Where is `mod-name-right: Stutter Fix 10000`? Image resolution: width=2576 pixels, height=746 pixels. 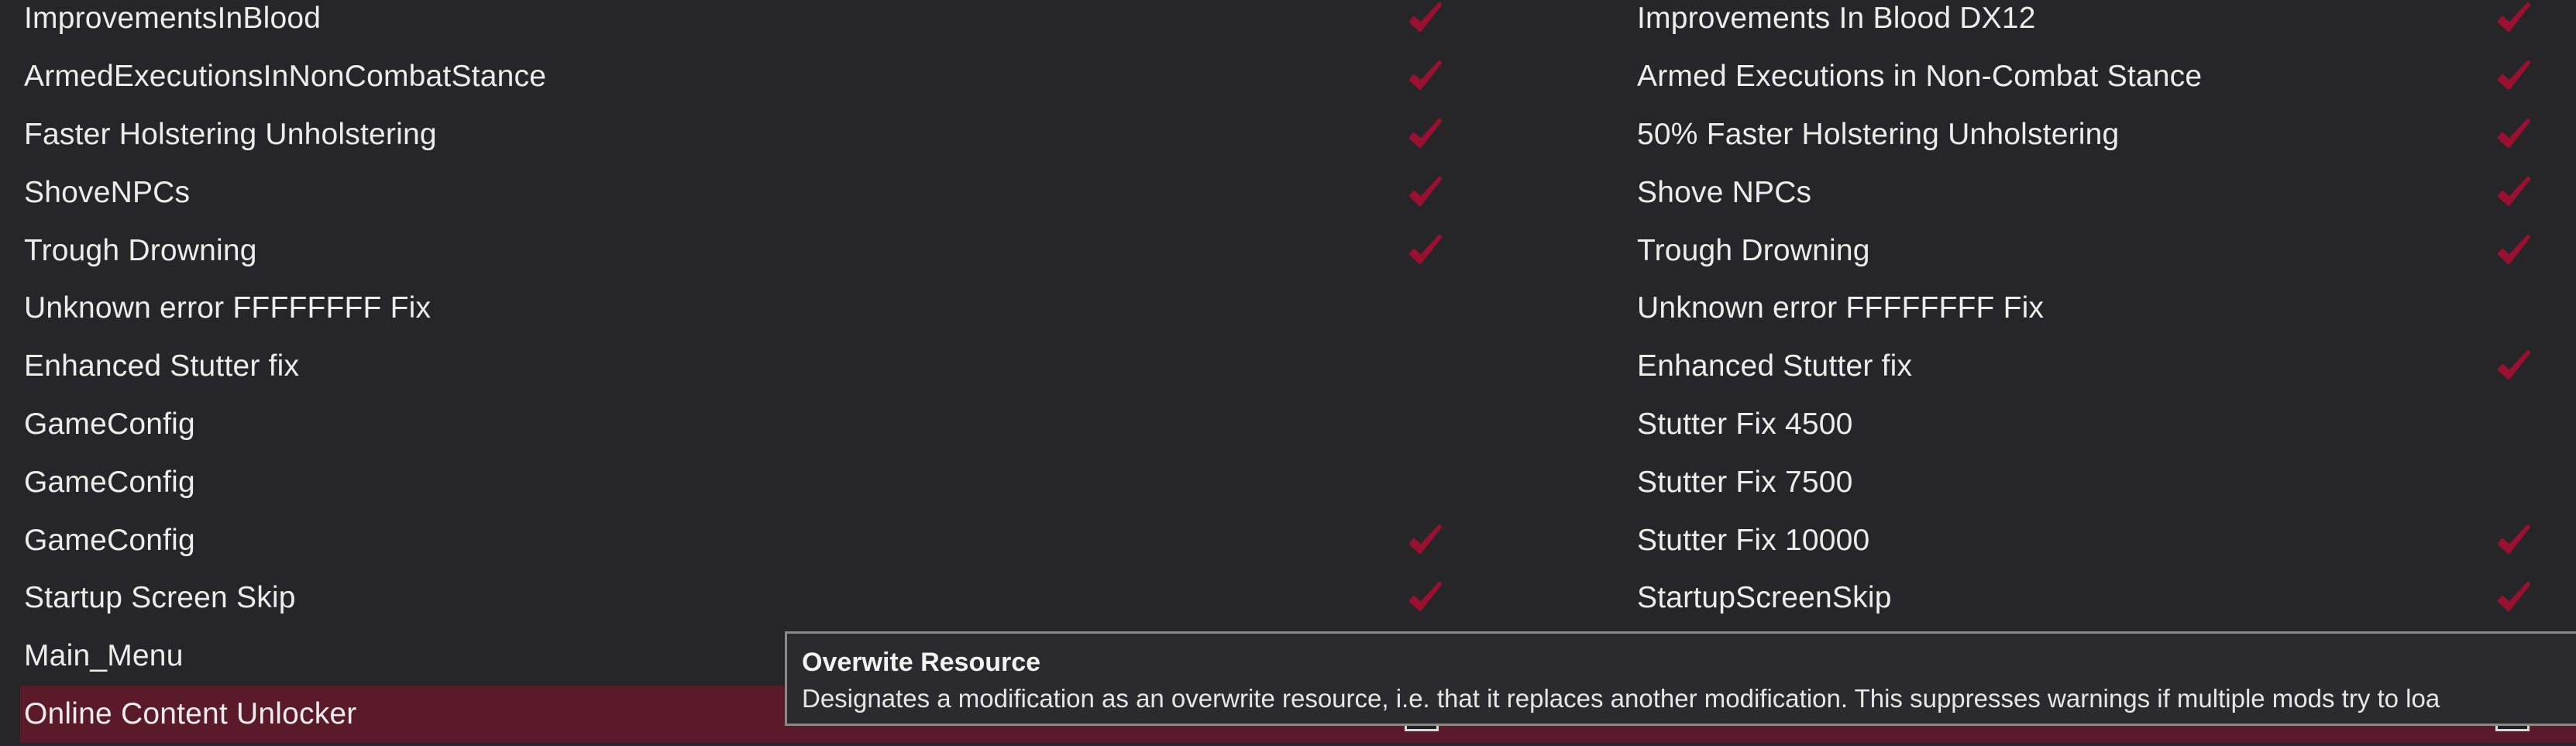
mod-name-right: Stutter Fix 10000 is located at coordinates (1753, 540).